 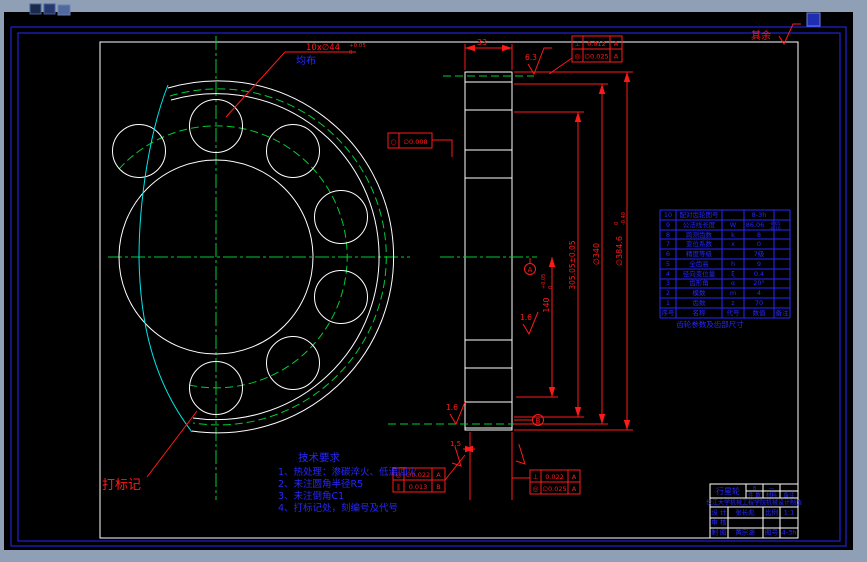 What do you see at coordinates (323, 48) in the screenshot?
I see `hole-callout-text: 10x∅44` at bounding box center [323, 48].